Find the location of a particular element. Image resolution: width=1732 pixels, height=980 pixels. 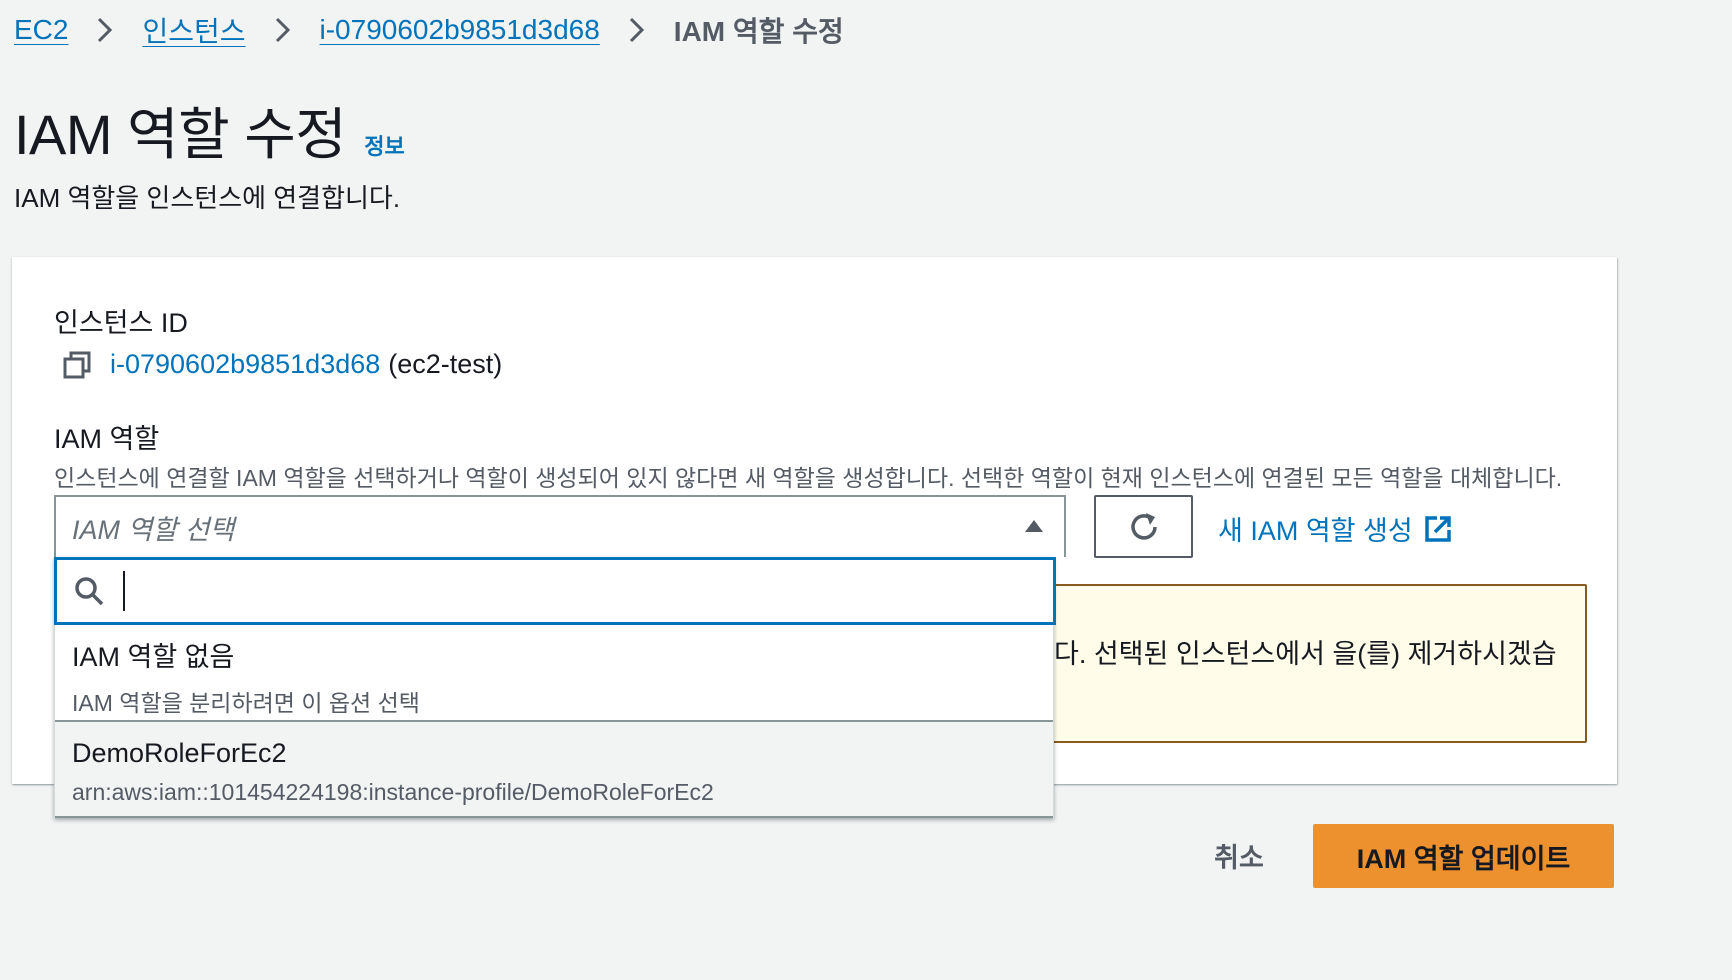

page-title: IAM 역할 수정 is located at coordinates (180, 134).